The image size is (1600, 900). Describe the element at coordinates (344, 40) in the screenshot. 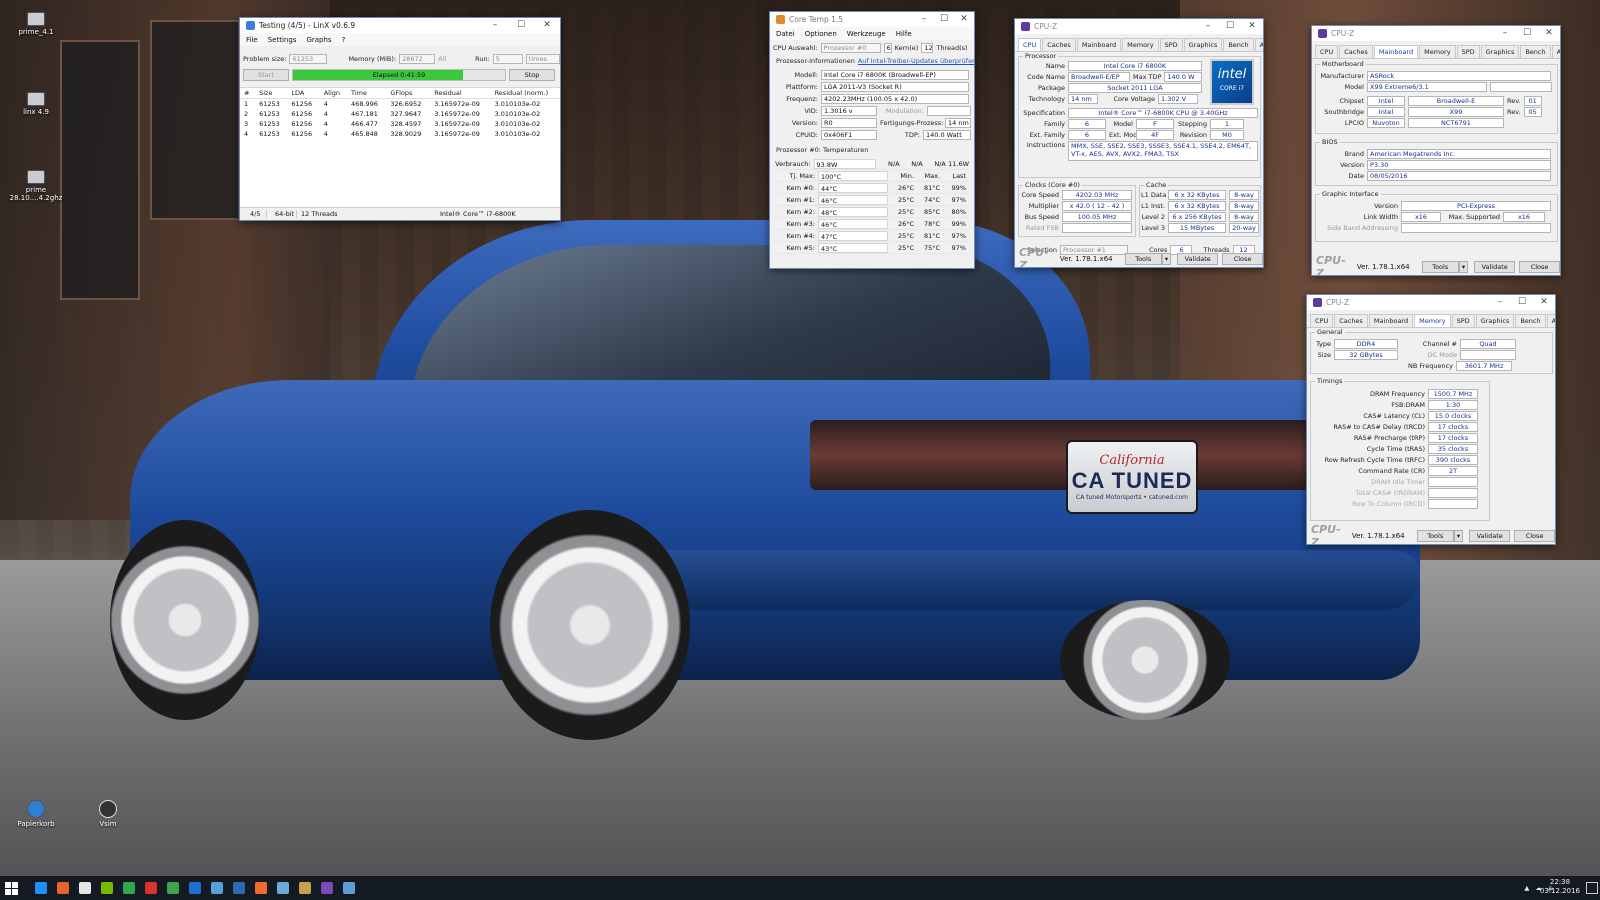

I see `menu-help: ?` at that location.